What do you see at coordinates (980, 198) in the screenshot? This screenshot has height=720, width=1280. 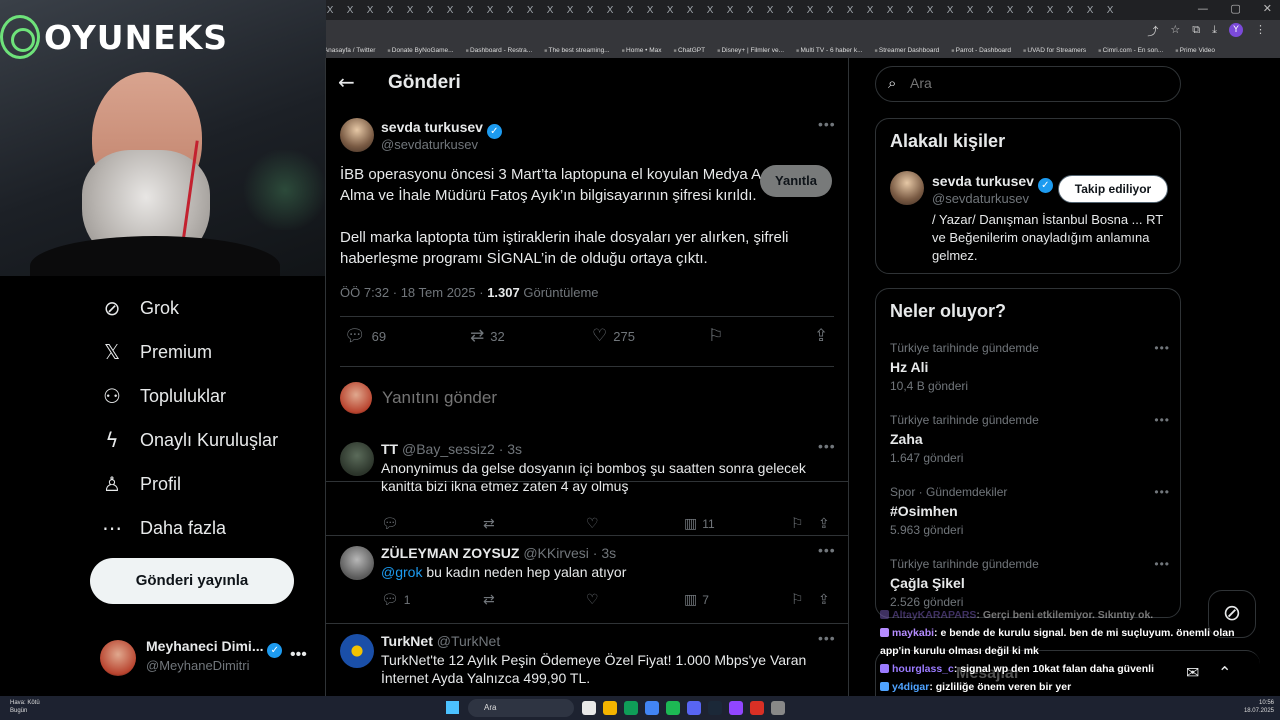 I see `related-handle: @sevdaturkusev` at bounding box center [980, 198].